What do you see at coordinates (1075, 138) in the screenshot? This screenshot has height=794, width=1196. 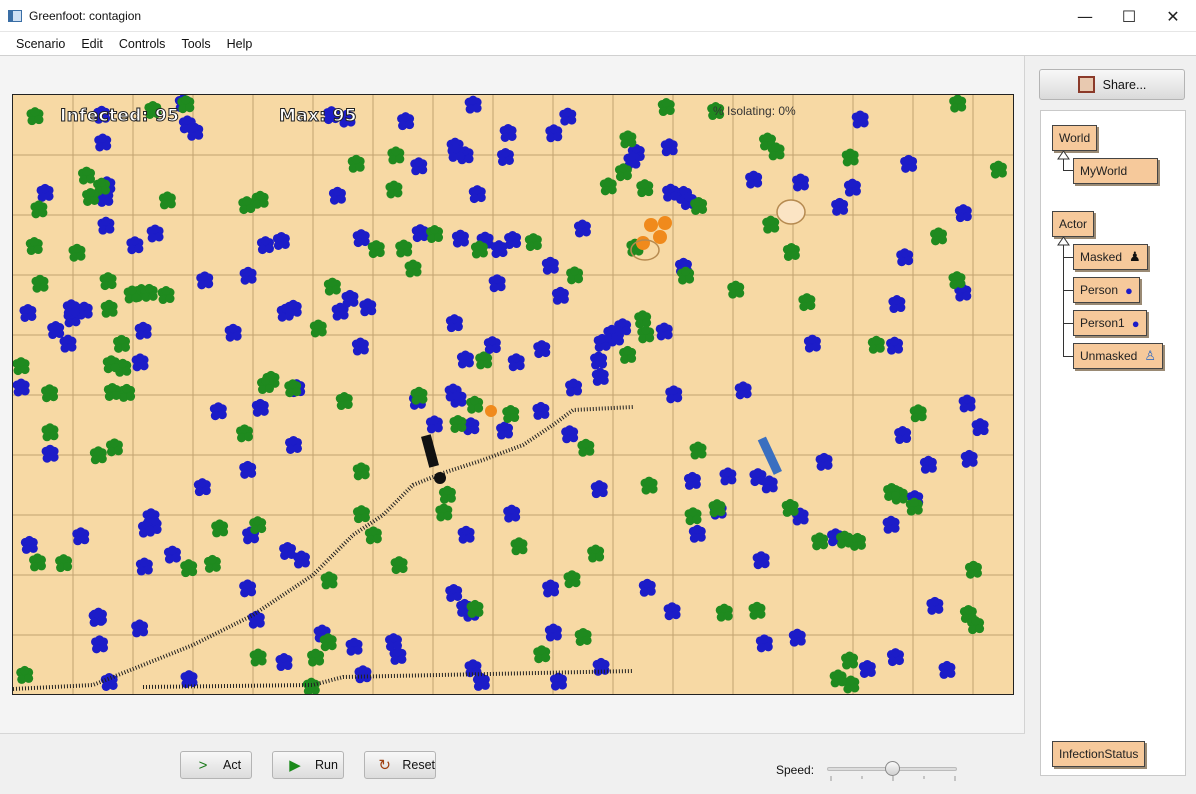 I see `class-world: World` at bounding box center [1075, 138].